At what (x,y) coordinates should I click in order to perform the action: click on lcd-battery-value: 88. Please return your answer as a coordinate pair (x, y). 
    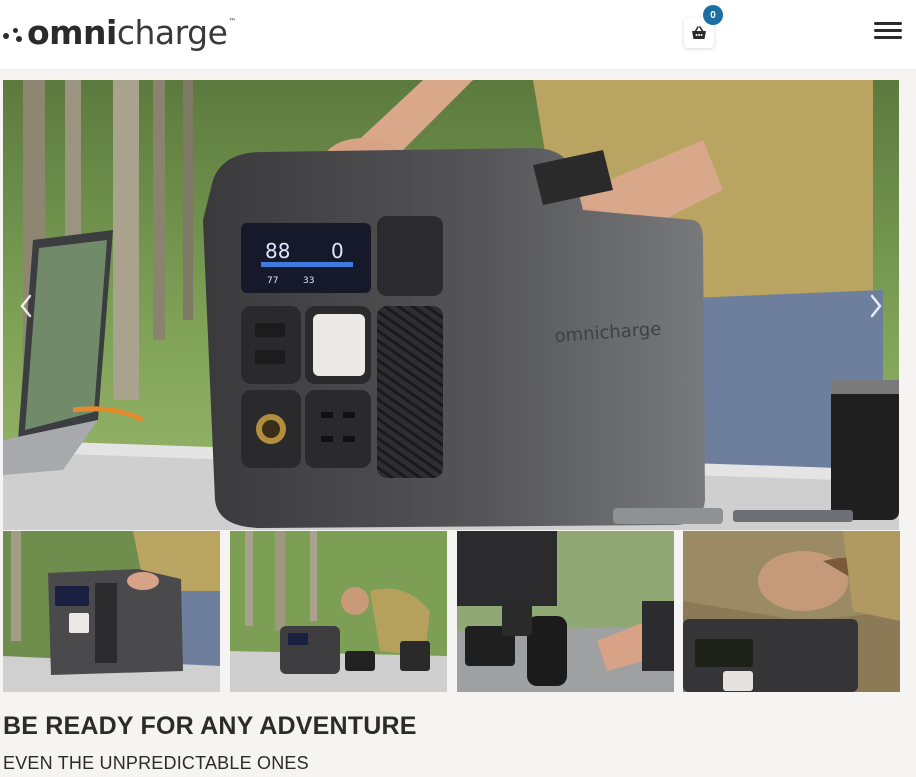
    Looking at the image, I should click on (277, 251).